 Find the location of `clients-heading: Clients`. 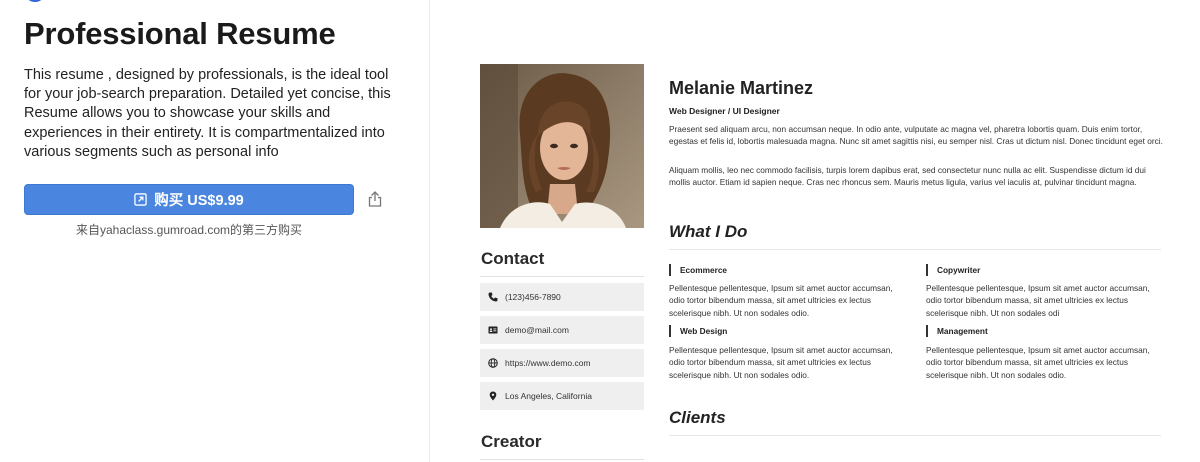

clients-heading: Clients is located at coordinates (697, 417).